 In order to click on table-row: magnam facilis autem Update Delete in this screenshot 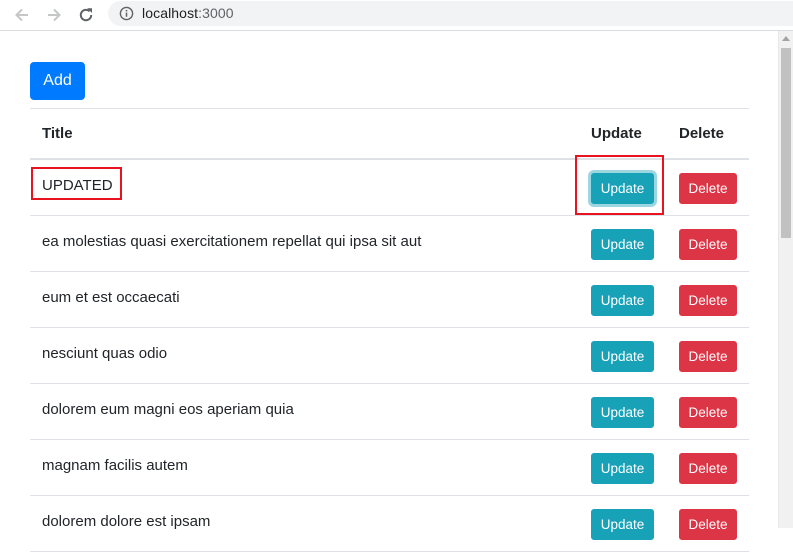, I will do `click(389, 468)`.